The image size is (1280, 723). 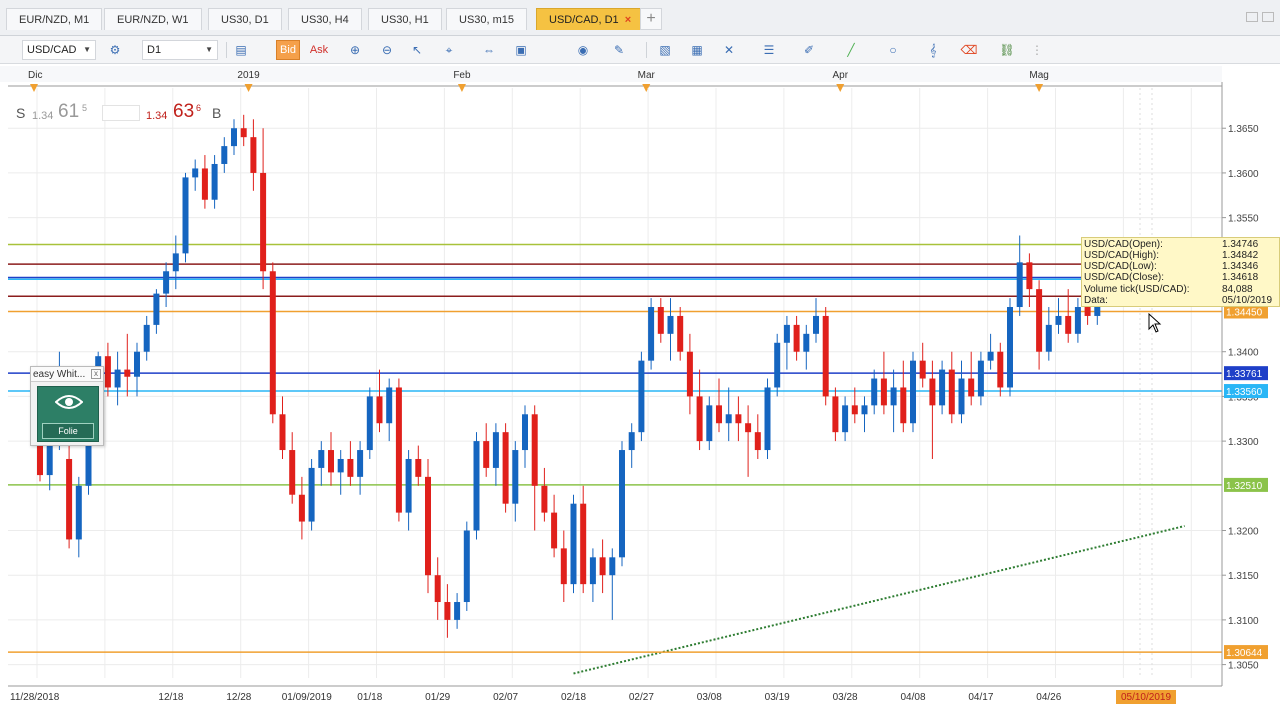 I want to click on tab-us30-m15: US30, m15, so click(x=487, y=19).